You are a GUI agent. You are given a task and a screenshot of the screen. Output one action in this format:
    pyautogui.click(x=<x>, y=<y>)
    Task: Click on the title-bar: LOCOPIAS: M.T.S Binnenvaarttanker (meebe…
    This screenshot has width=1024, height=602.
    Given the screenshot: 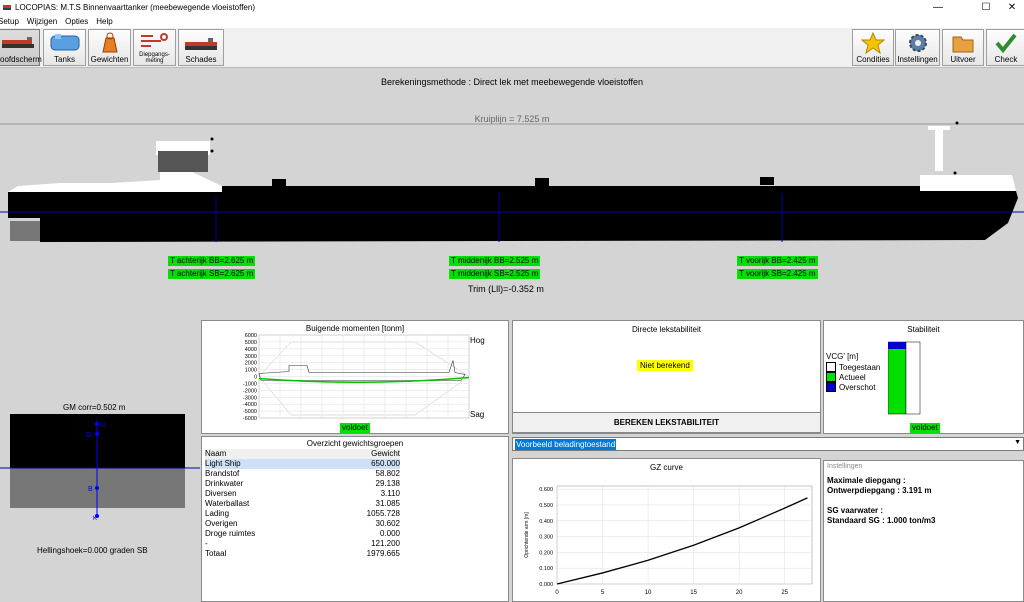 What is the action you would take?
    pyautogui.click(x=512, y=7)
    